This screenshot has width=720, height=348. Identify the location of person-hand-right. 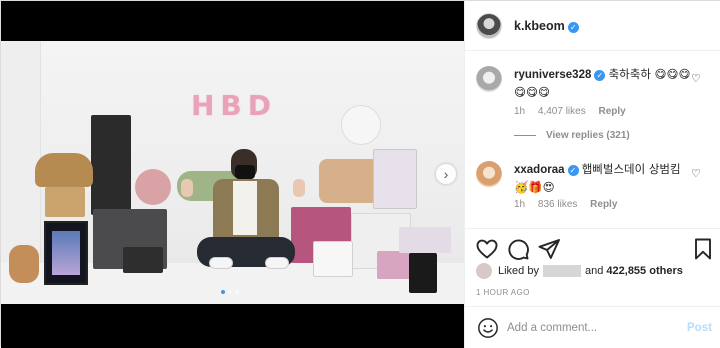
(299, 188).